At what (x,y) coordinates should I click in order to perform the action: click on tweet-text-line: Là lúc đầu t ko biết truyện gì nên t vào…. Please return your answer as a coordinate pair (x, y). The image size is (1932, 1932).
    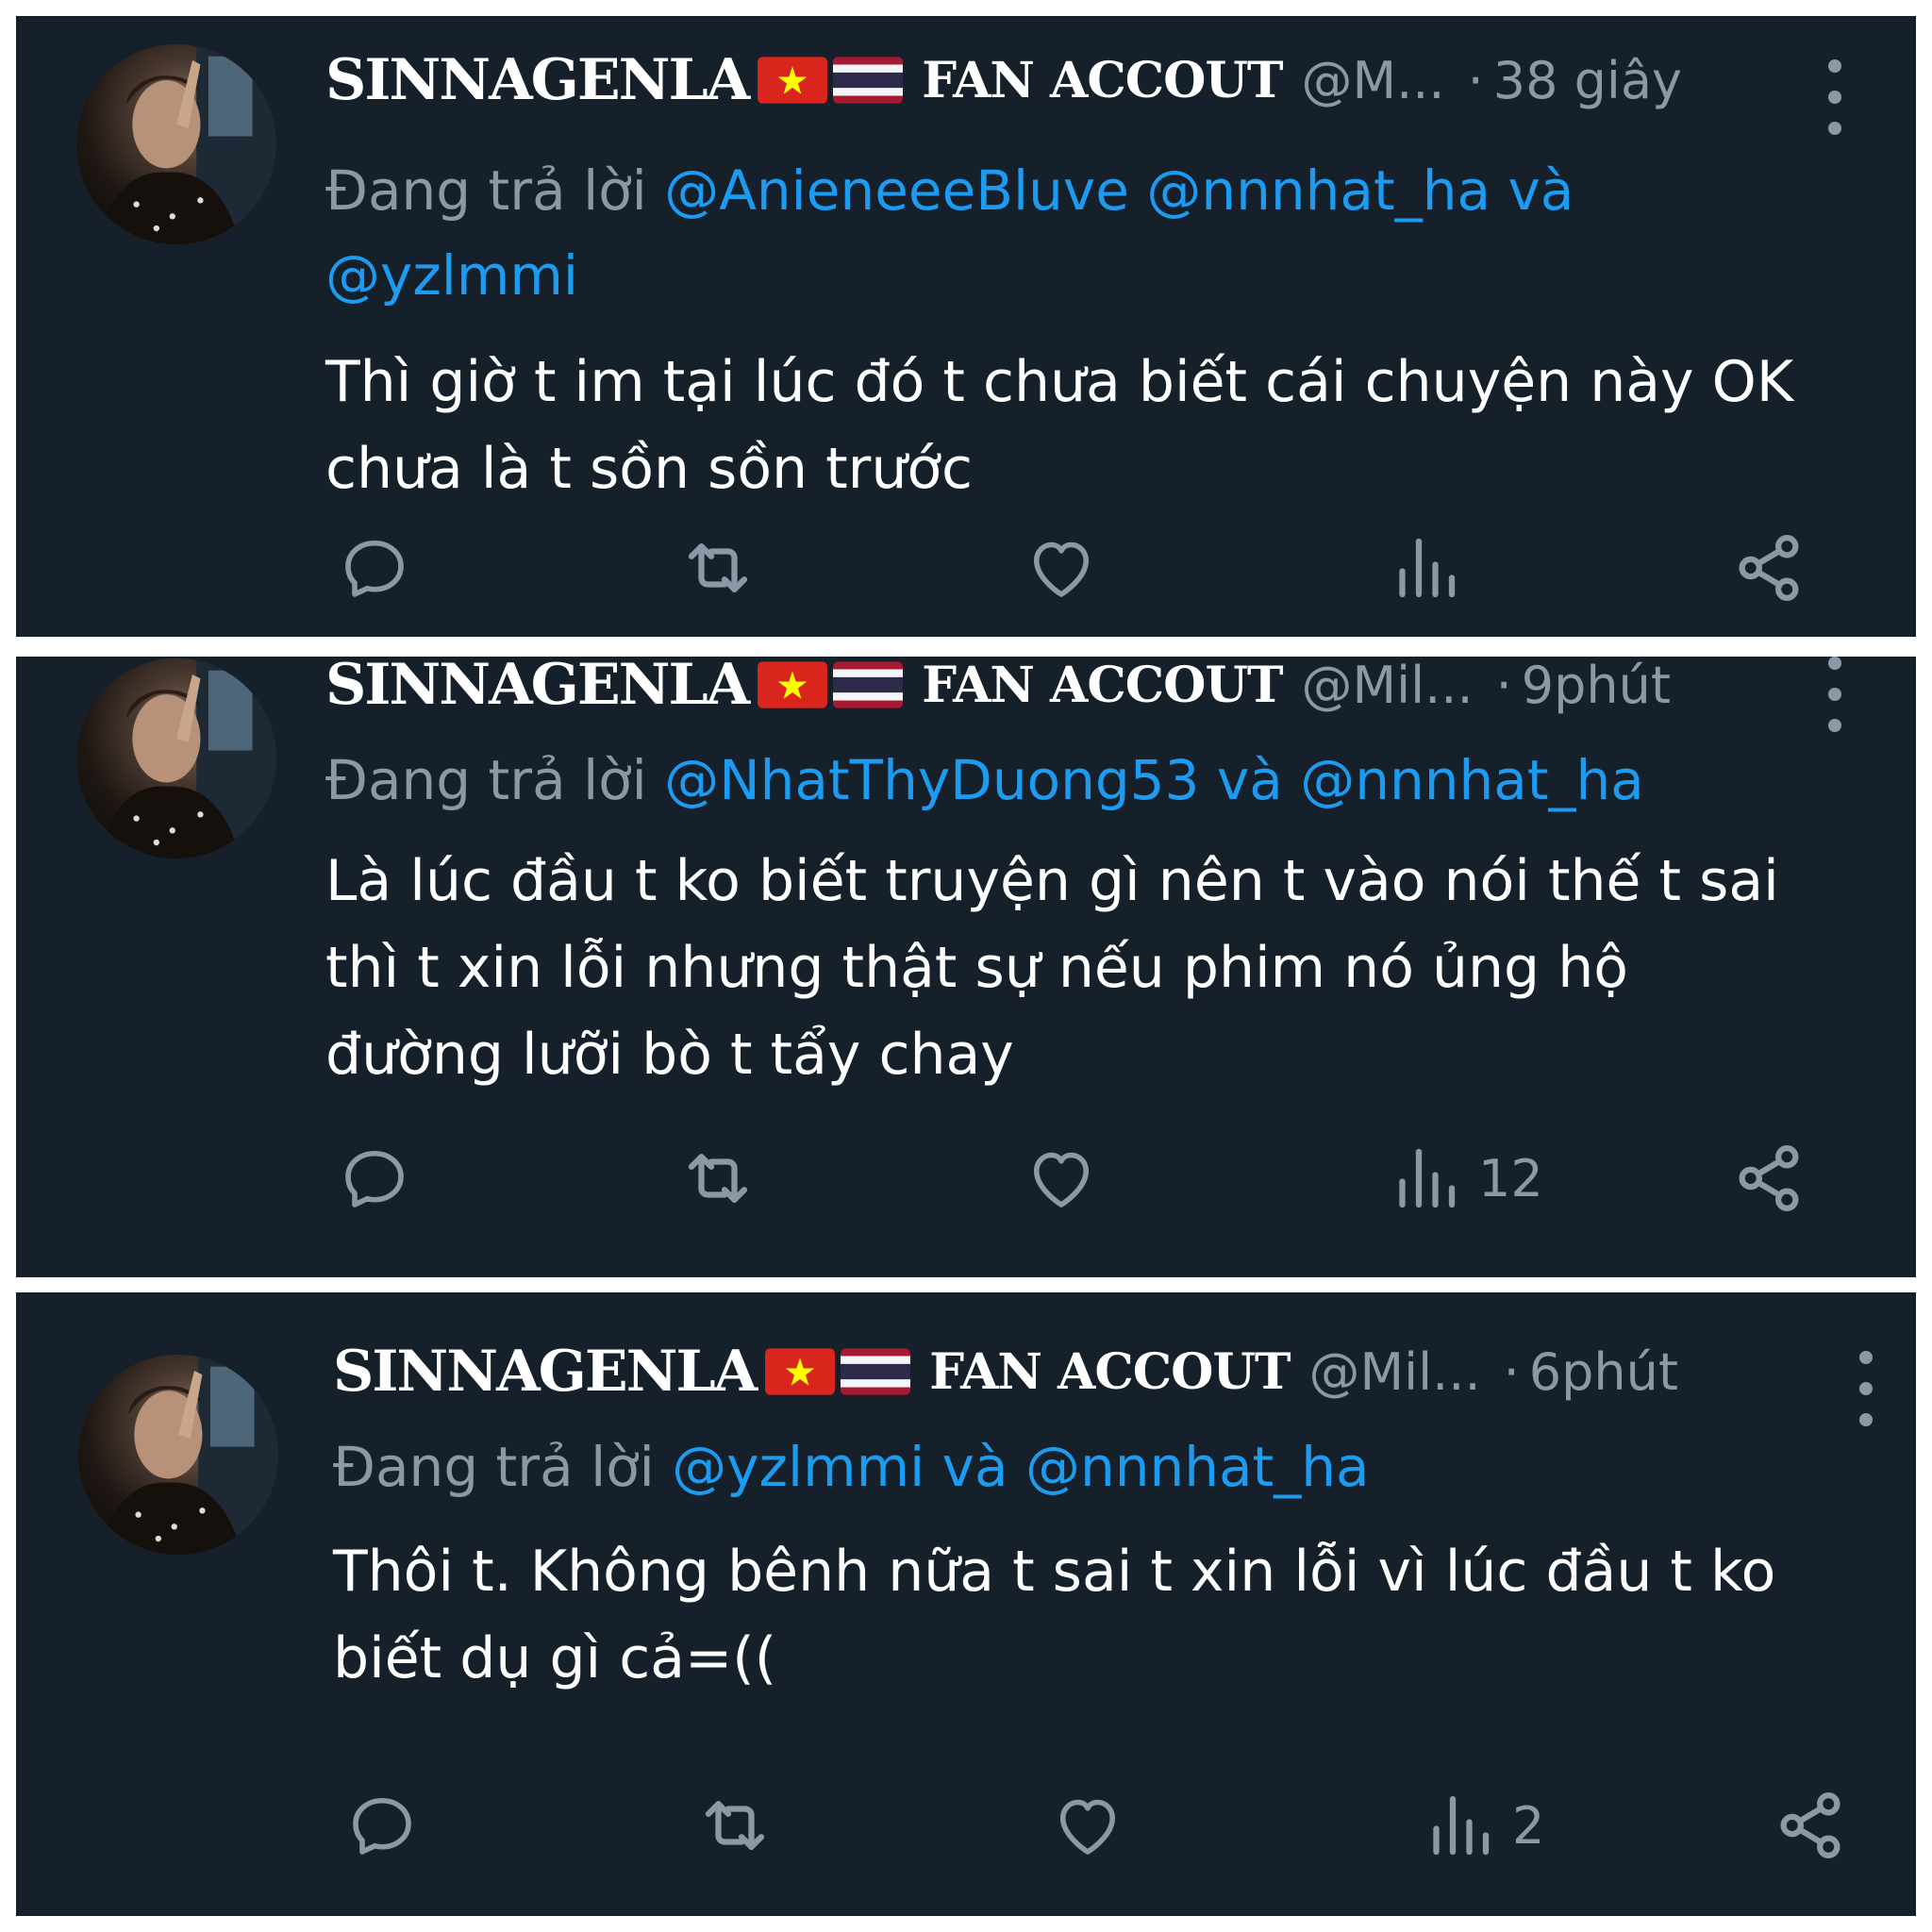
    Looking at the image, I should click on (1052, 881).